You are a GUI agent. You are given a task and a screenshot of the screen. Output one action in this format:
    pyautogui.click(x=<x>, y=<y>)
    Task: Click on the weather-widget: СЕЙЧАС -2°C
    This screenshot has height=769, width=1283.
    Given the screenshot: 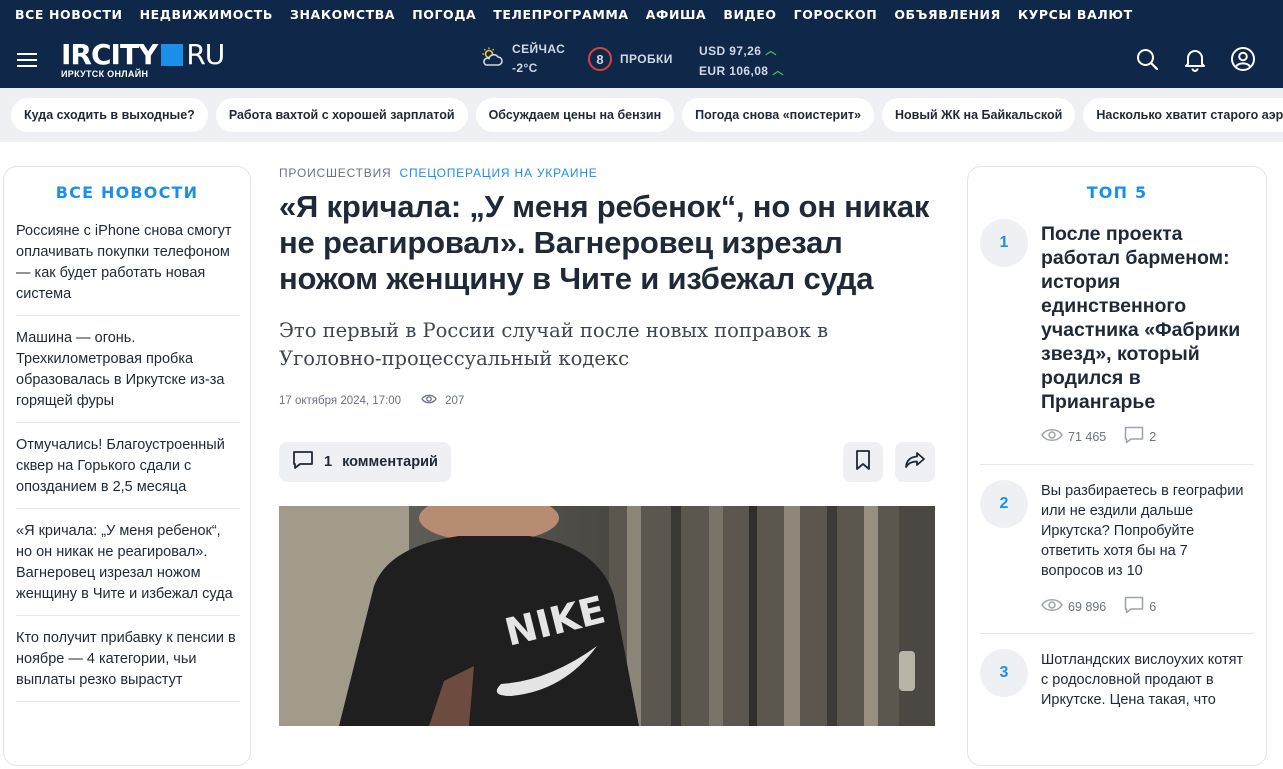 What is the action you would take?
    pyautogui.click(x=522, y=59)
    